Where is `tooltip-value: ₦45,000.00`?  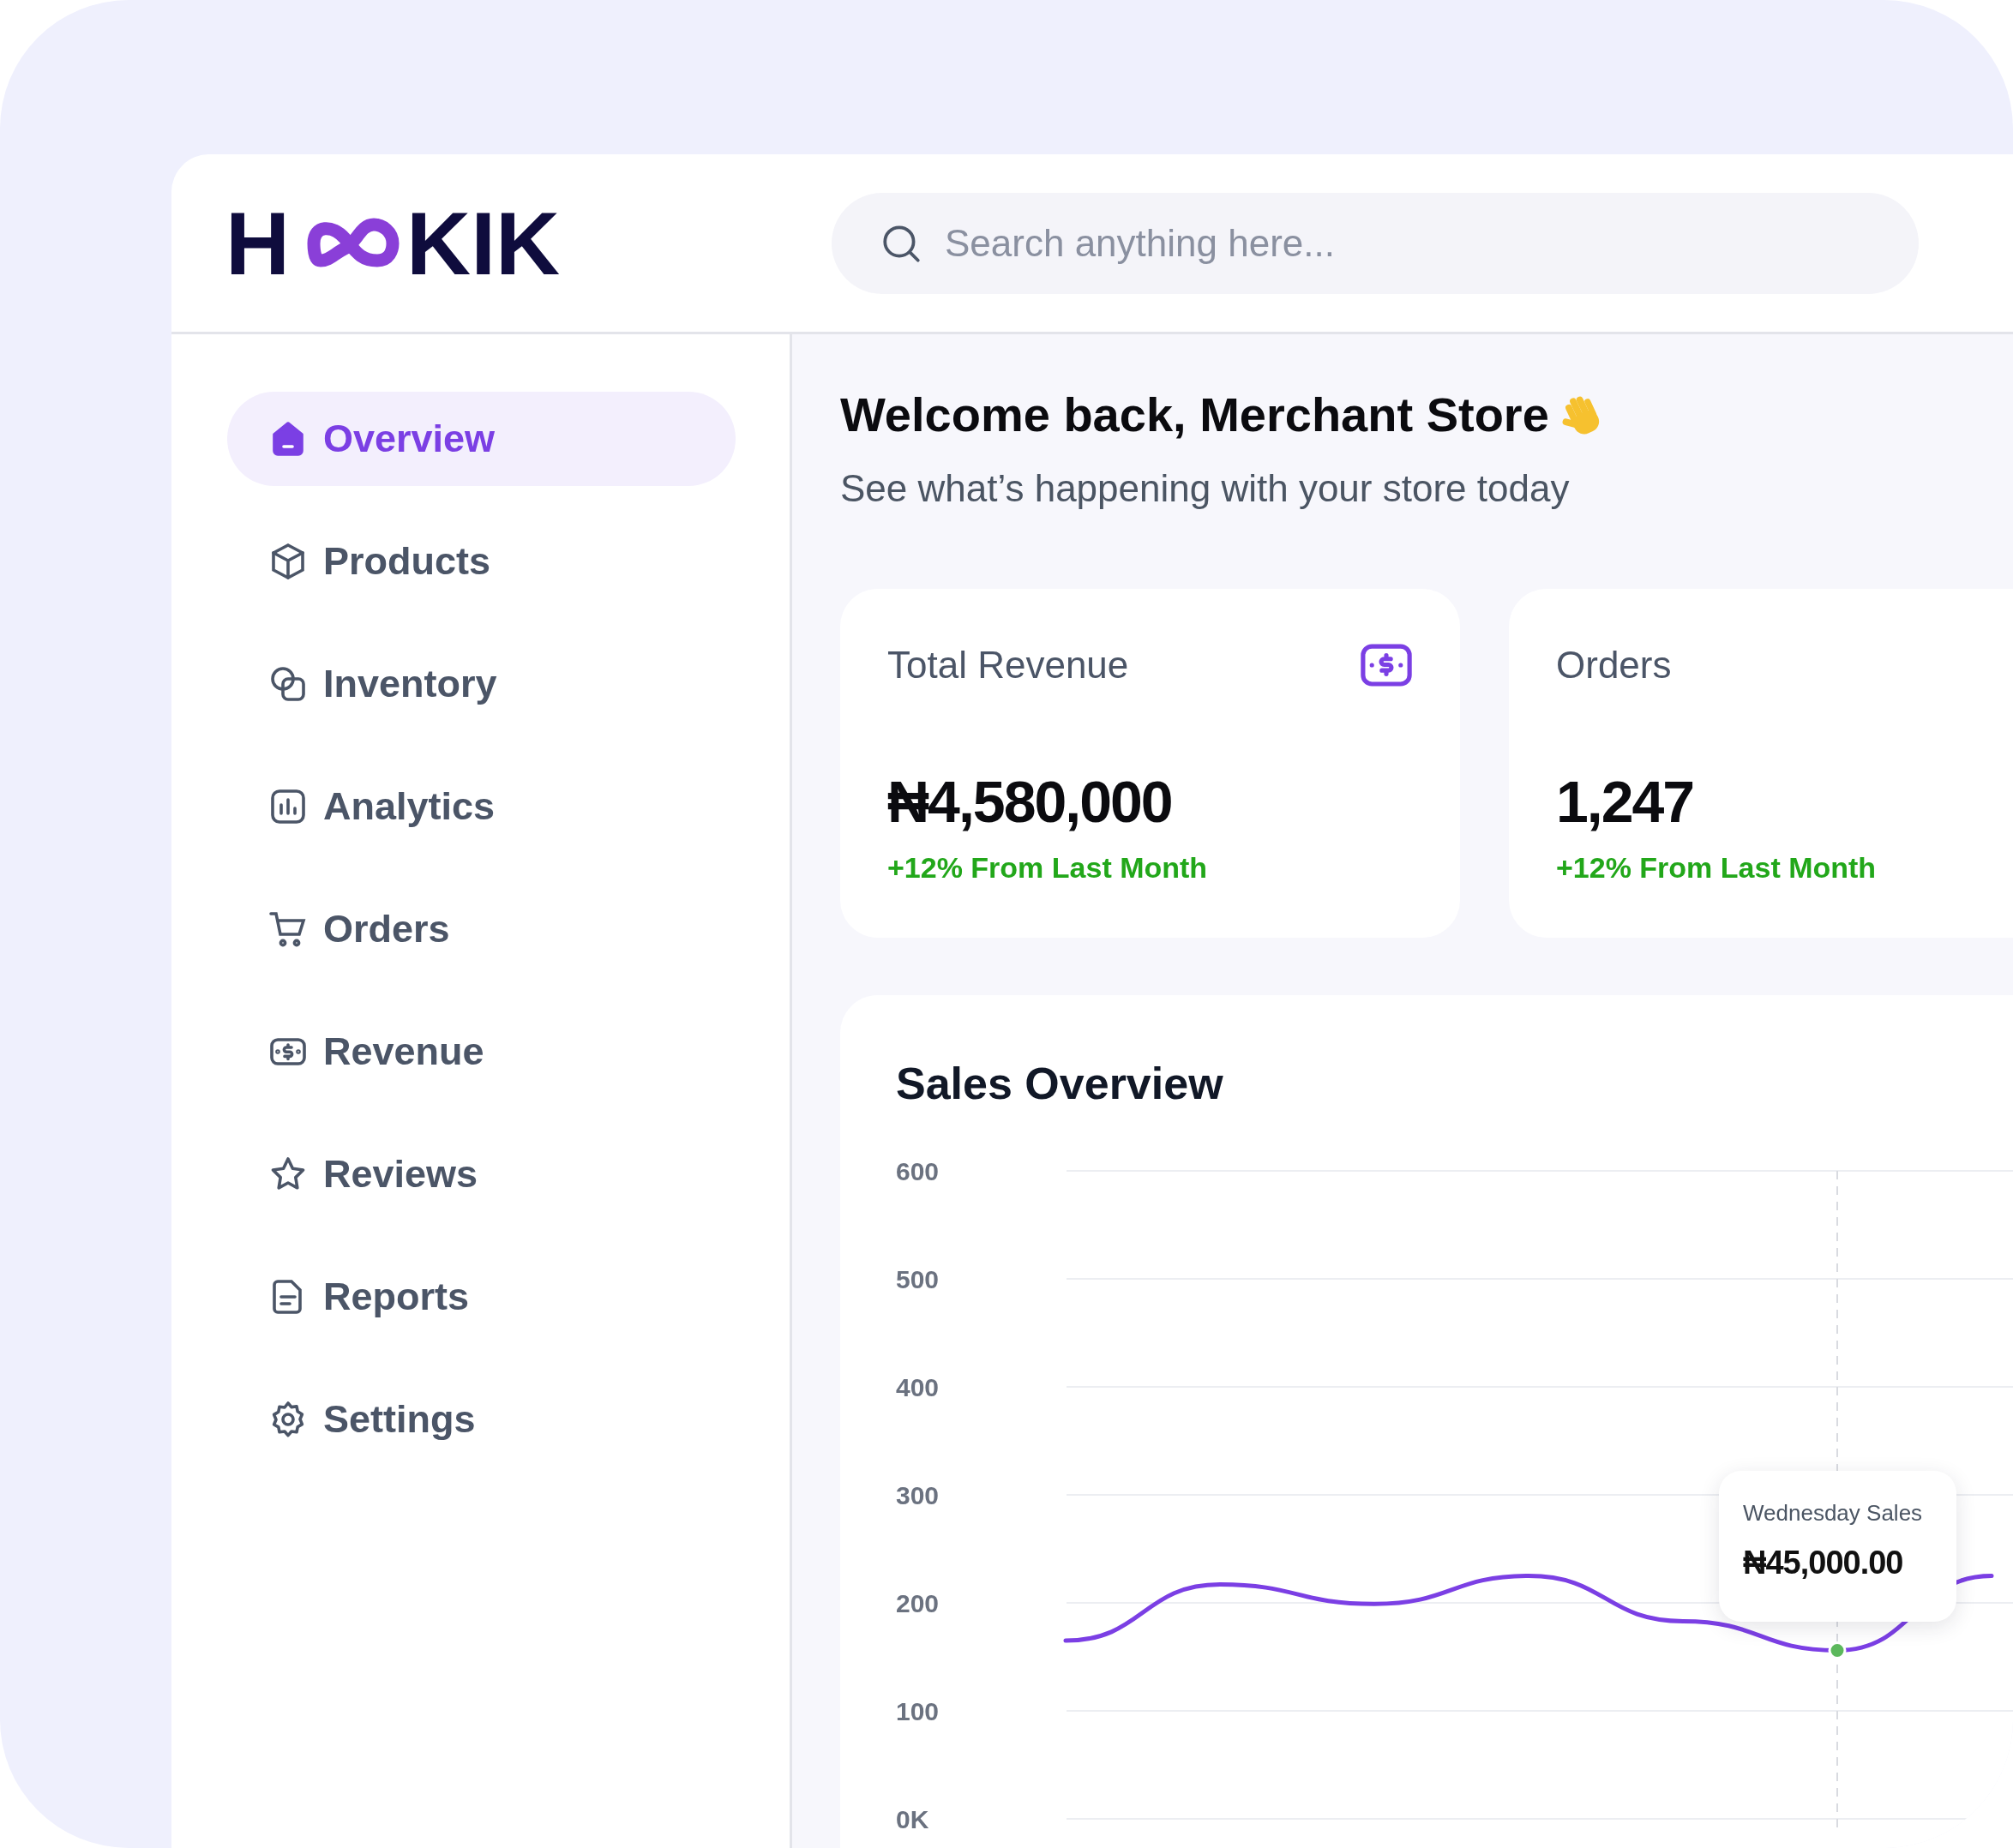 tooltip-value: ₦45,000.00 is located at coordinates (1823, 1563).